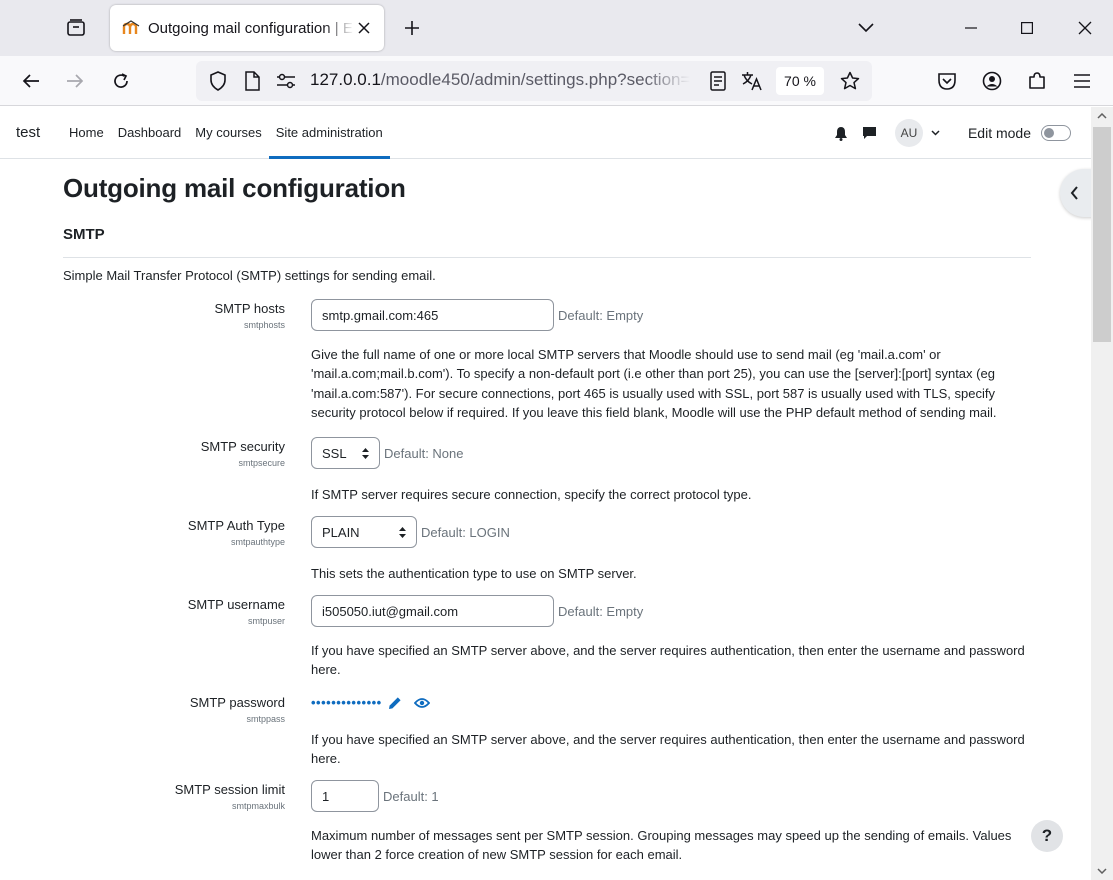  Describe the element at coordinates (971, 28) in the screenshot. I see `minimize-button` at that location.